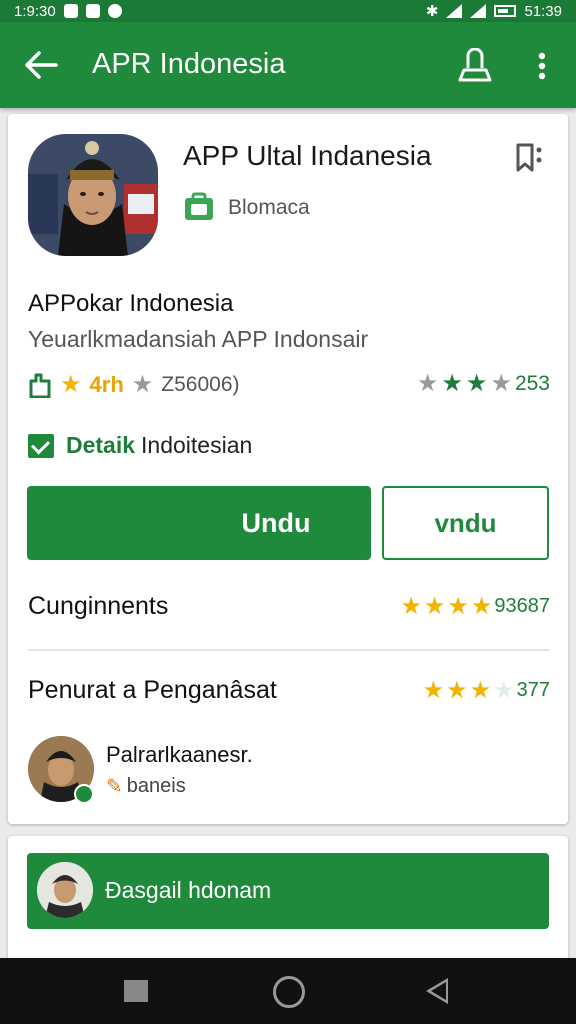 The width and height of the screenshot is (576, 1024). I want to click on app-bar: APR Indonesia, so click(288, 65).